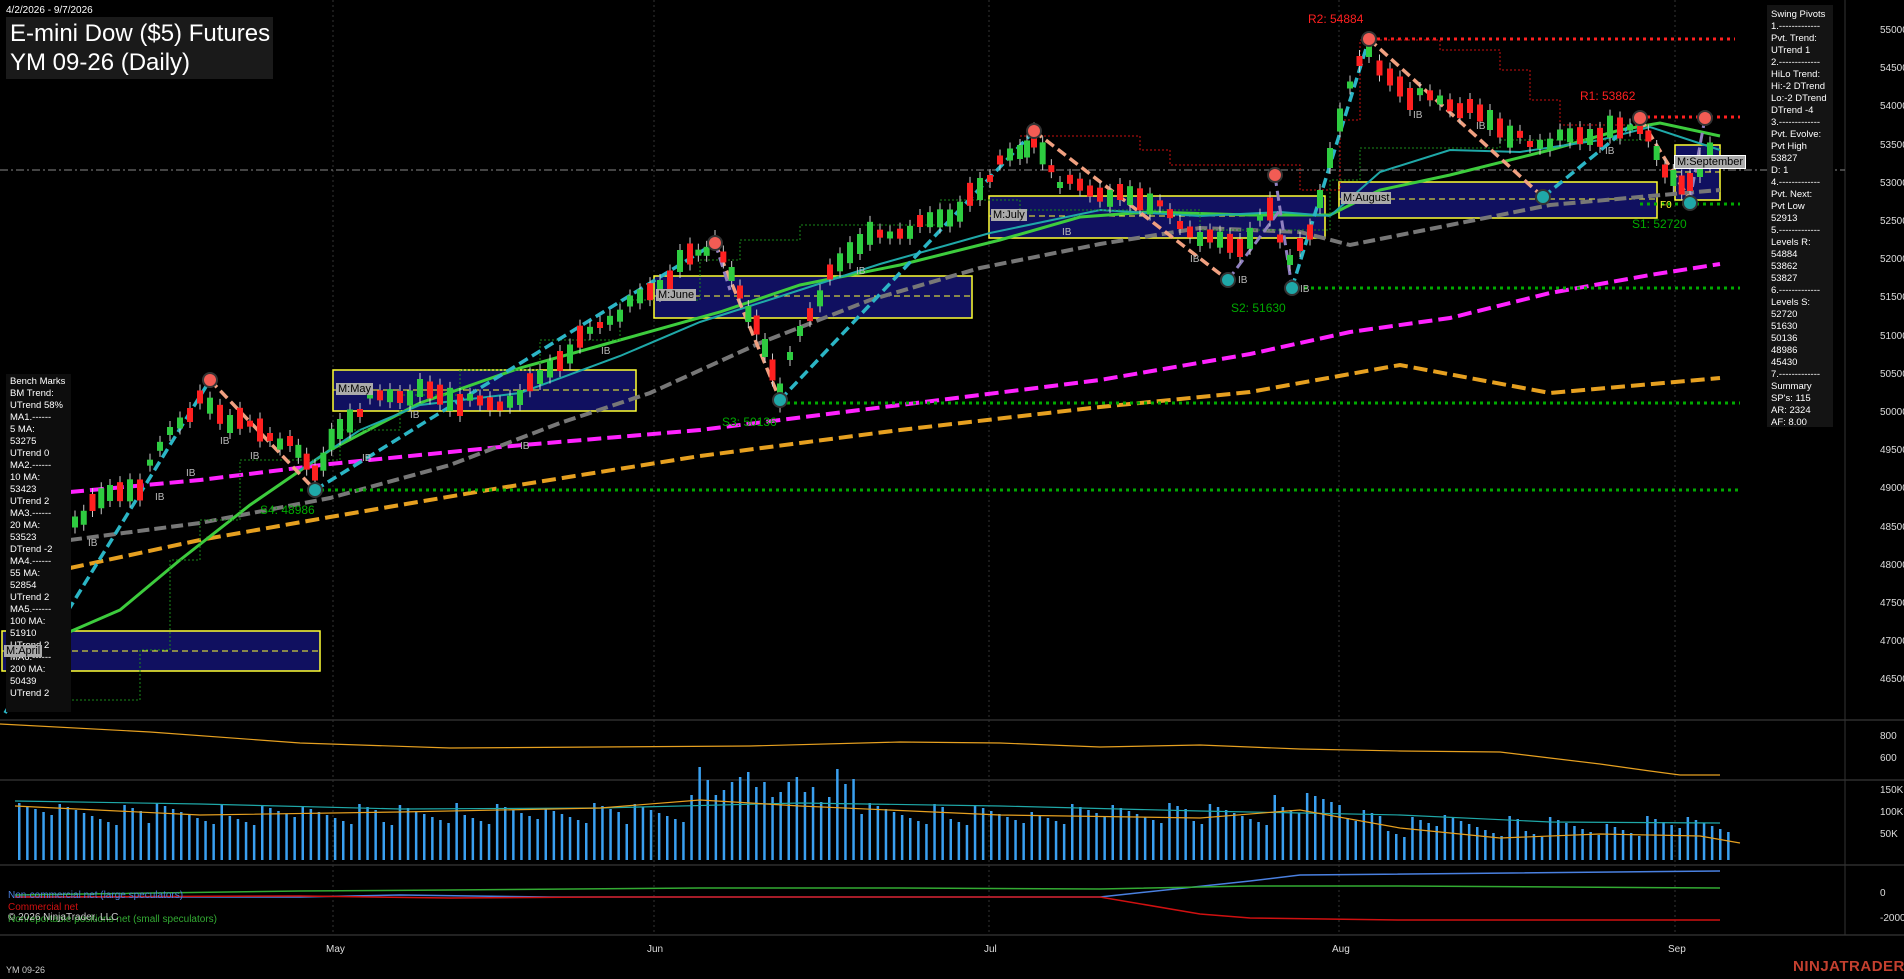 This screenshot has width=1904, height=979. Describe the element at coordinates (1796, 26) in the screenshot. I see `pivot-line: 1.-------------` at that location.